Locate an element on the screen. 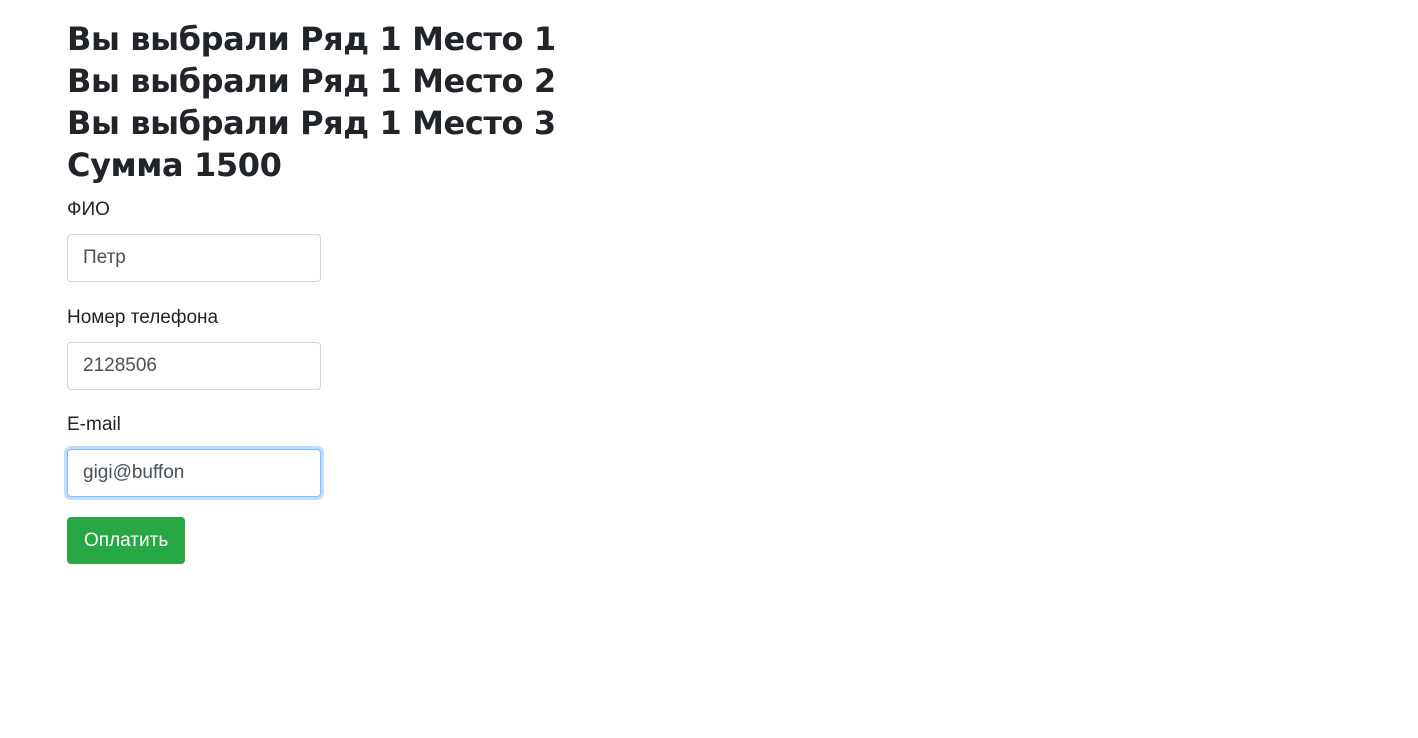  phone-input is located at coordinates (194, 366).